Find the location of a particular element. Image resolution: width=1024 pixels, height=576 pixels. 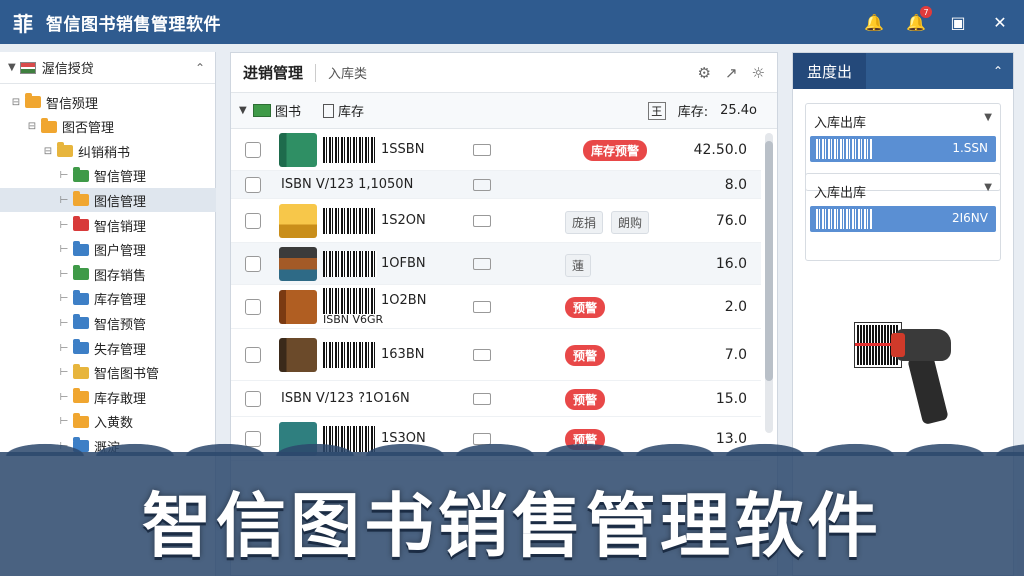

table-row: 1S2ON 庞捐 朗购 76.0 is located at coordinates (496, 221).